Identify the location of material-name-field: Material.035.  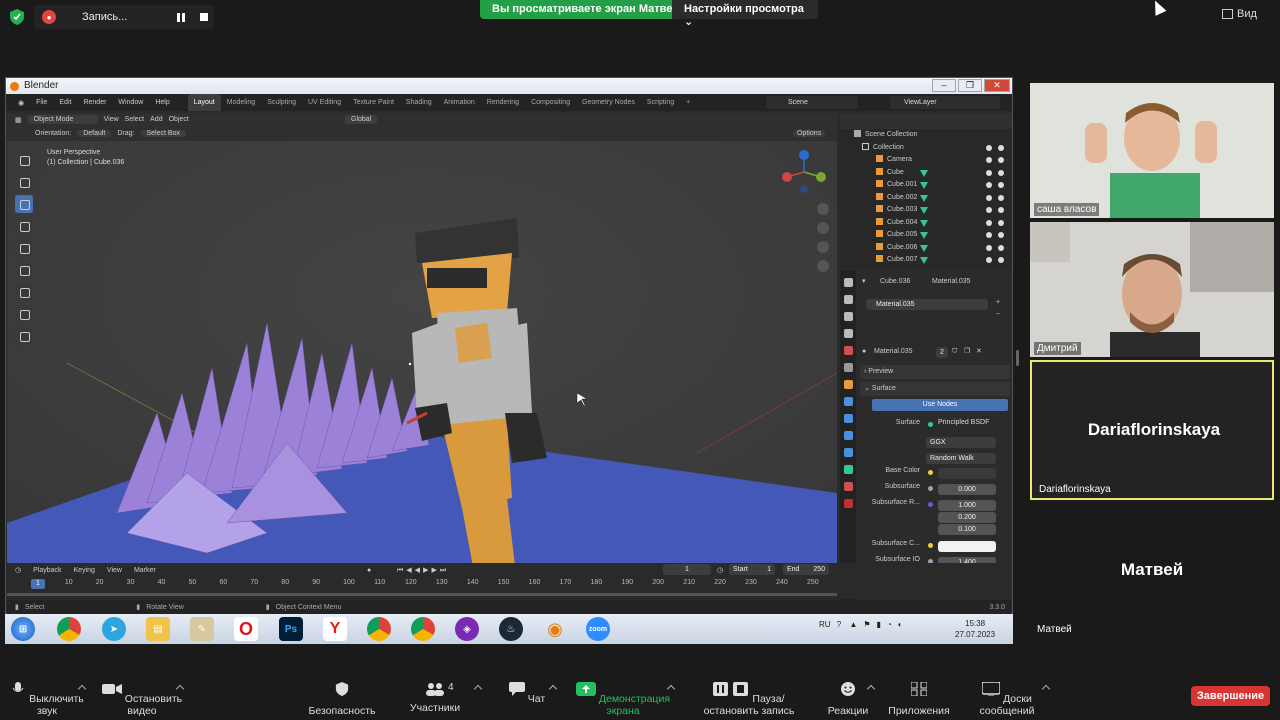
(893, 352).